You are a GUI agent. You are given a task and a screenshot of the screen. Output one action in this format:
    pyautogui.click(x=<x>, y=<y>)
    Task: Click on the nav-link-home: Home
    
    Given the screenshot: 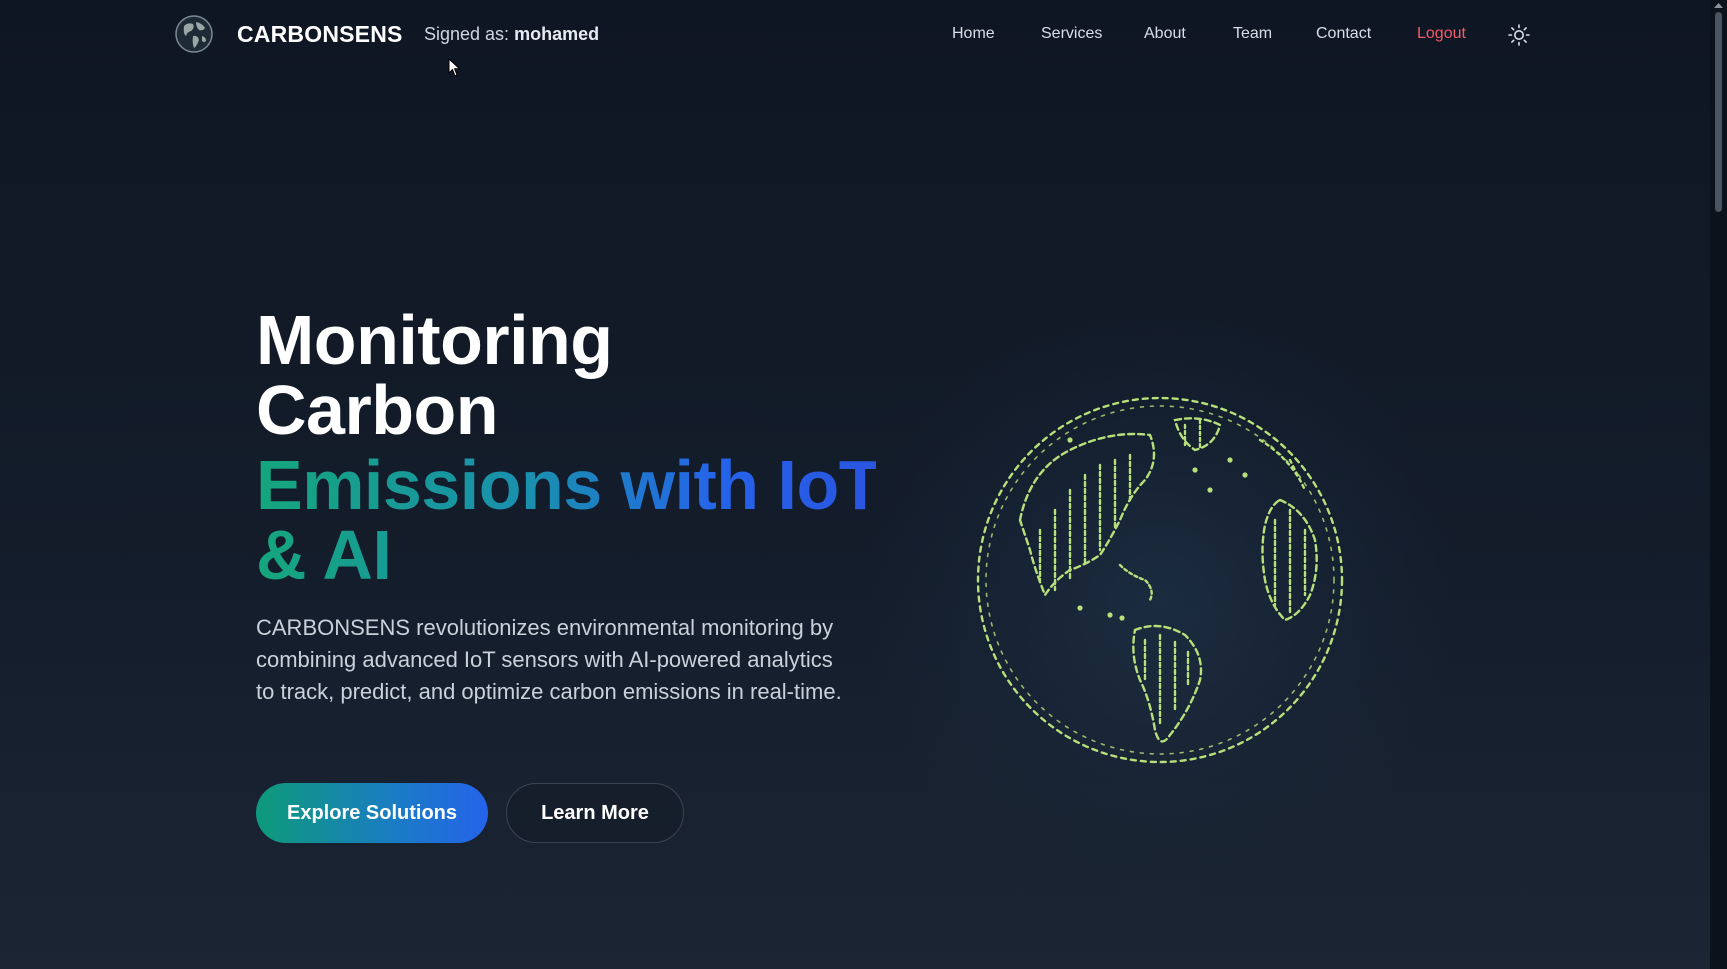 What is the action you would take?
    pyautogui.click(x=973, y=34)
    